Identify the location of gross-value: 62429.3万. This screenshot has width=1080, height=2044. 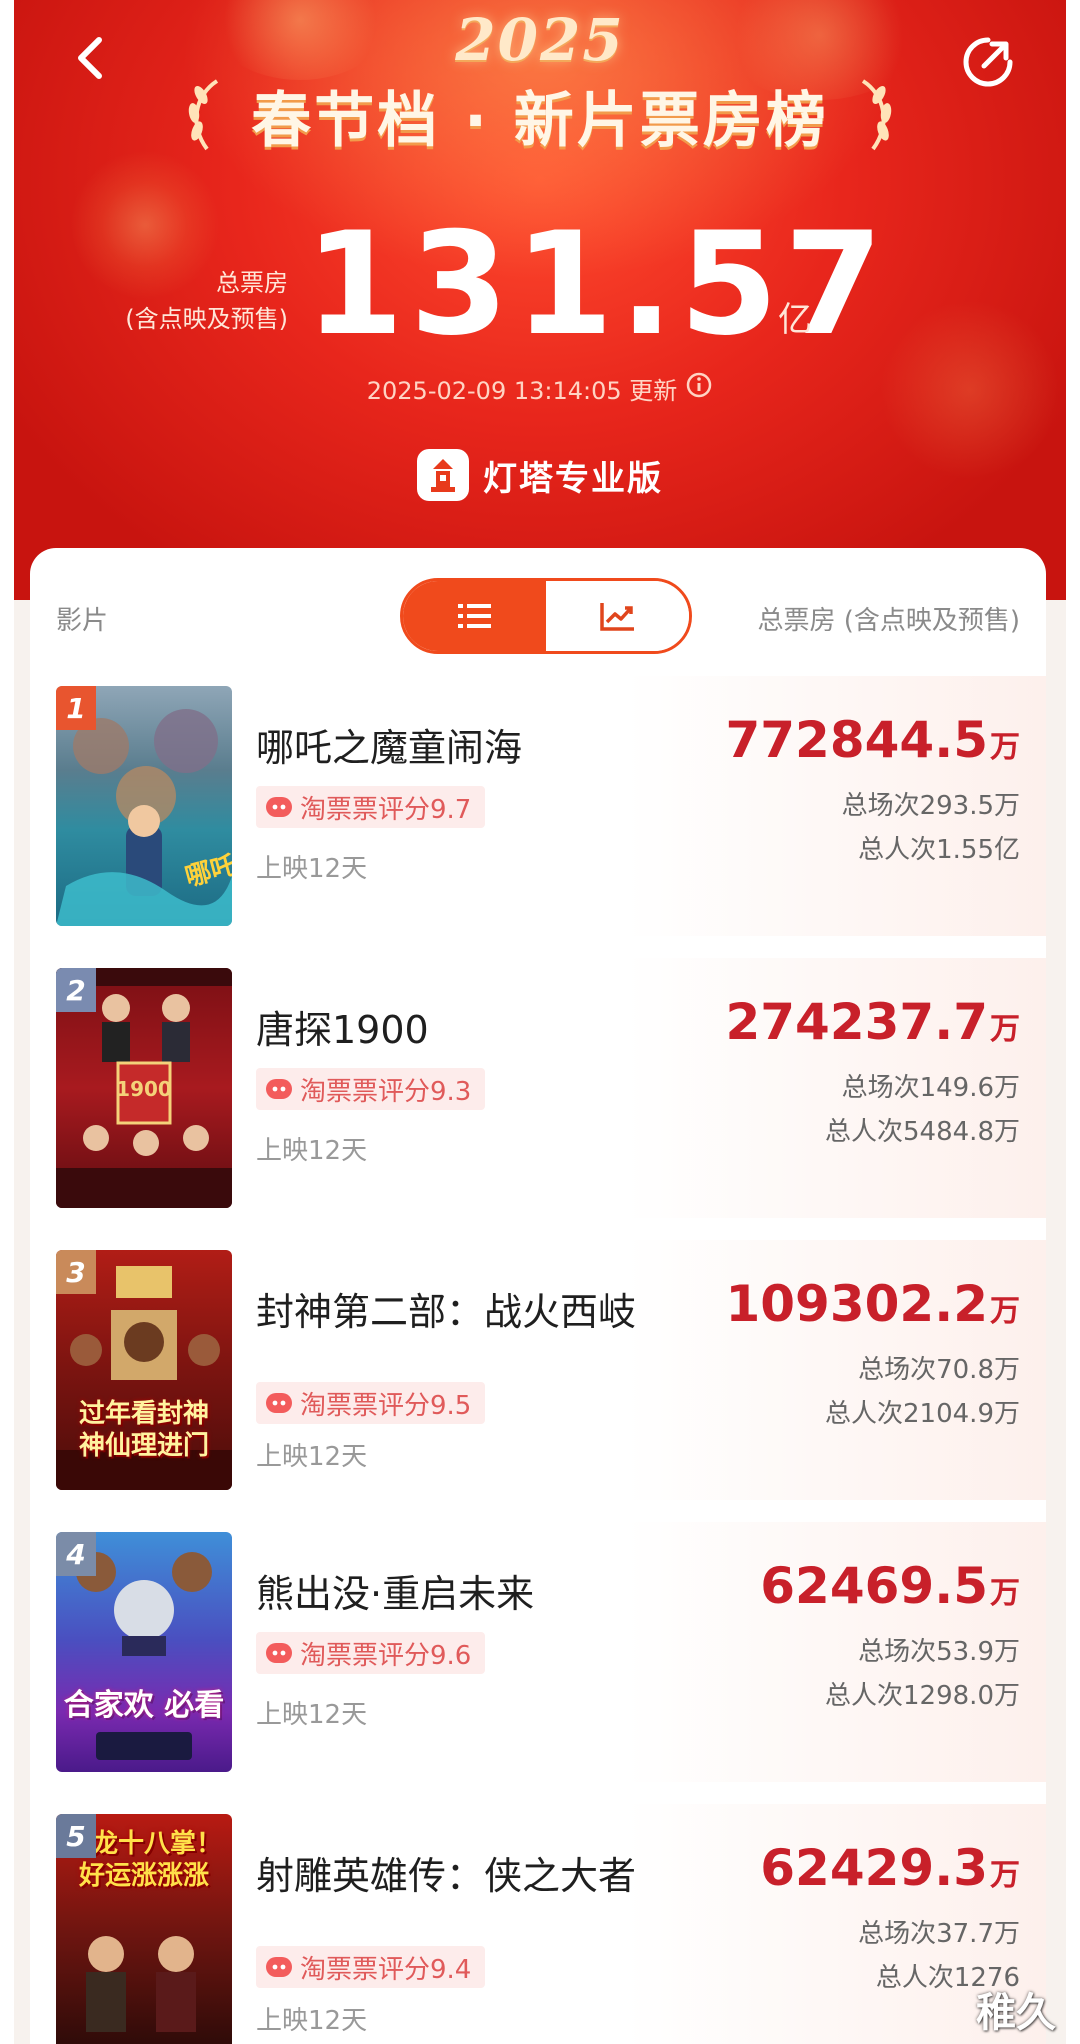
(890, 1868).